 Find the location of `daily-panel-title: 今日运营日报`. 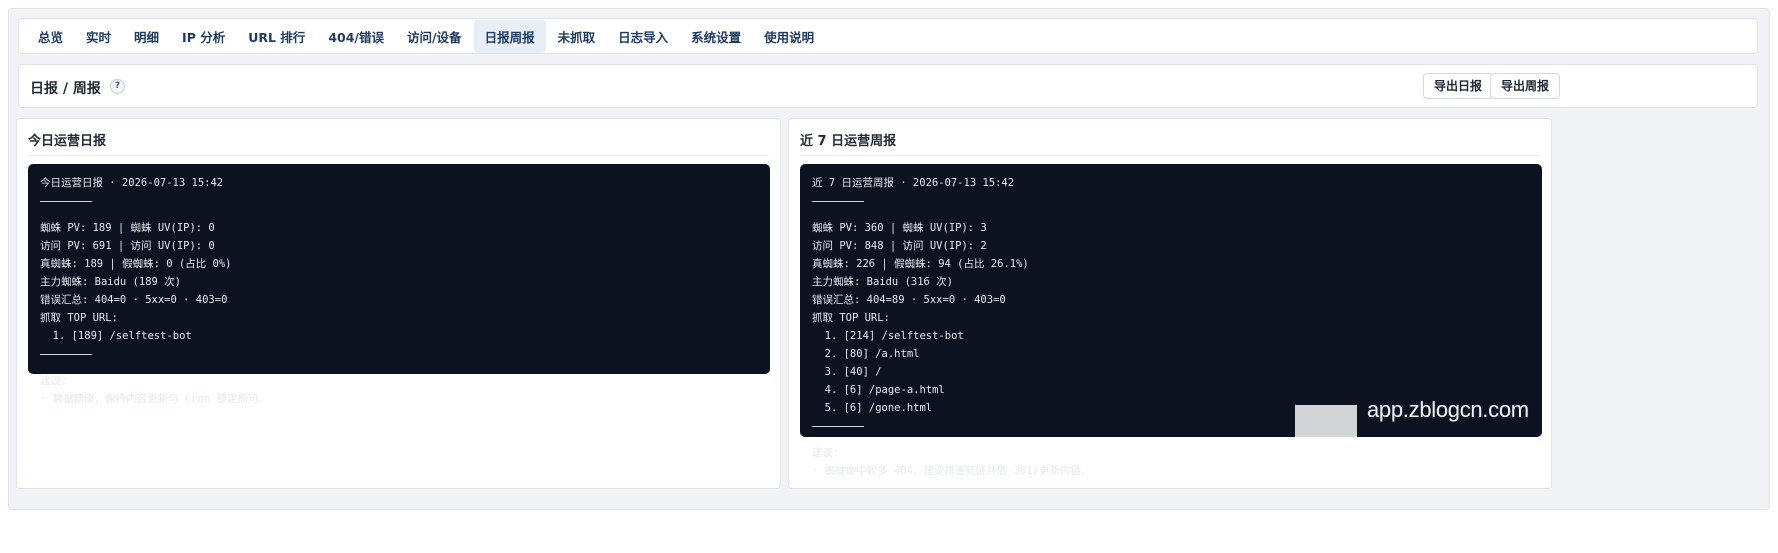

daily-panel-title: 今日运营日报 is located at coordinates (67, 141).